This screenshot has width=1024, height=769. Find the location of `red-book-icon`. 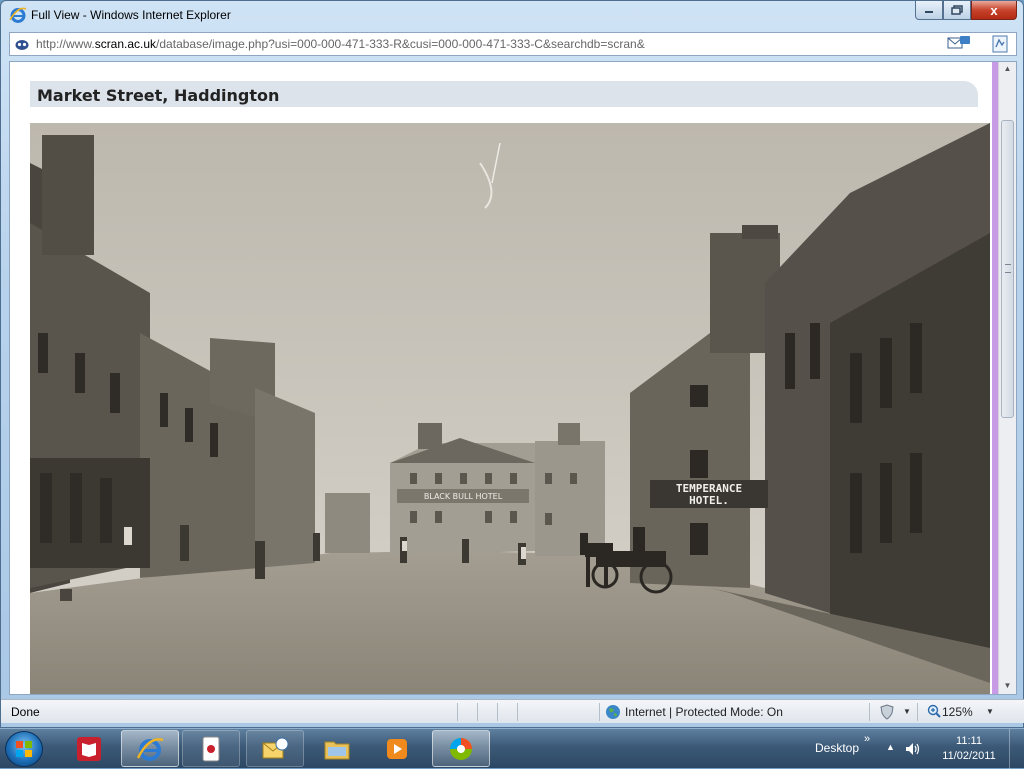

red-book-icon is located at coordinates (89, 748).